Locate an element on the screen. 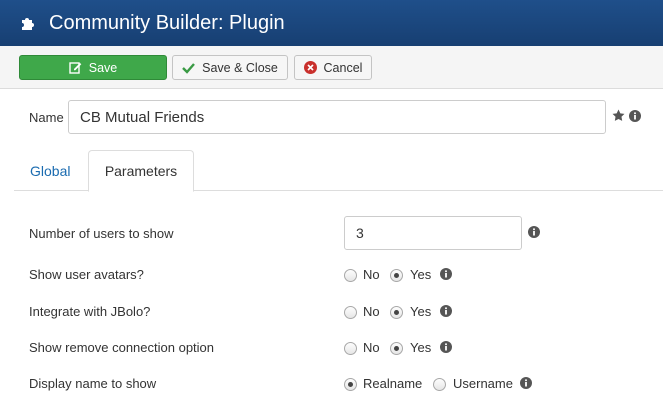 Image resolution: width=663 pixels, height=406 pixels. display-name-realname-radio is located at coordinates (350, 384).